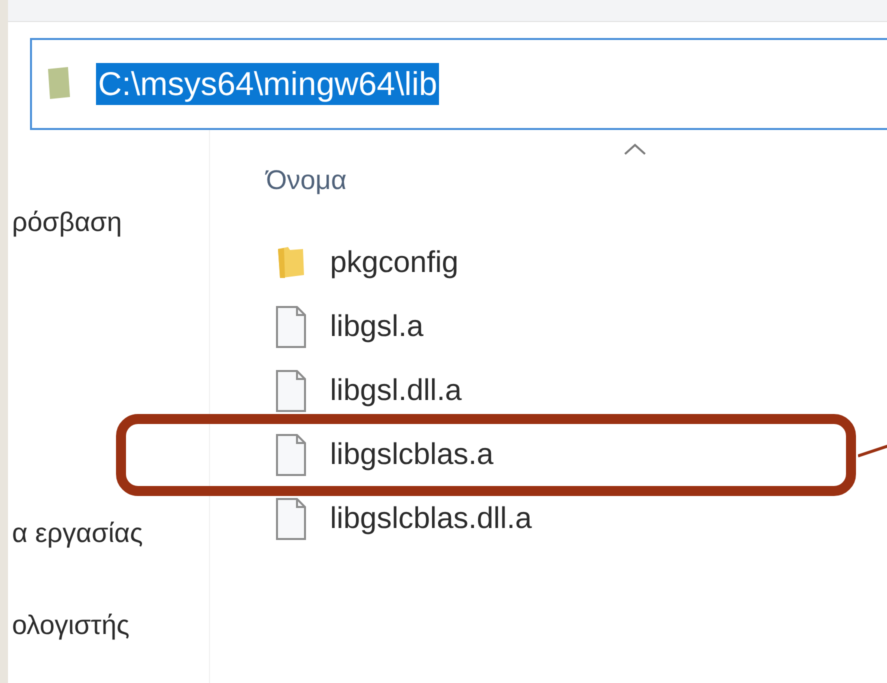  Describe the element at coordinates (377, 326) in the screenshot. I see `file-name: libgsl.a` at that location.